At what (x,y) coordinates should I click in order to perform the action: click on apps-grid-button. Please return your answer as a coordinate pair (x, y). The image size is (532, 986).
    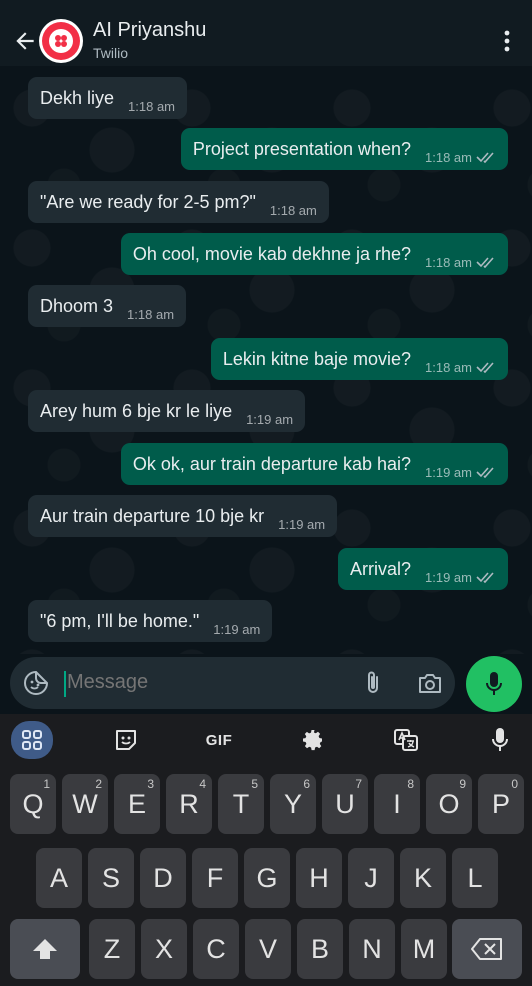
    Looking at the image, I should click on (32, 740).